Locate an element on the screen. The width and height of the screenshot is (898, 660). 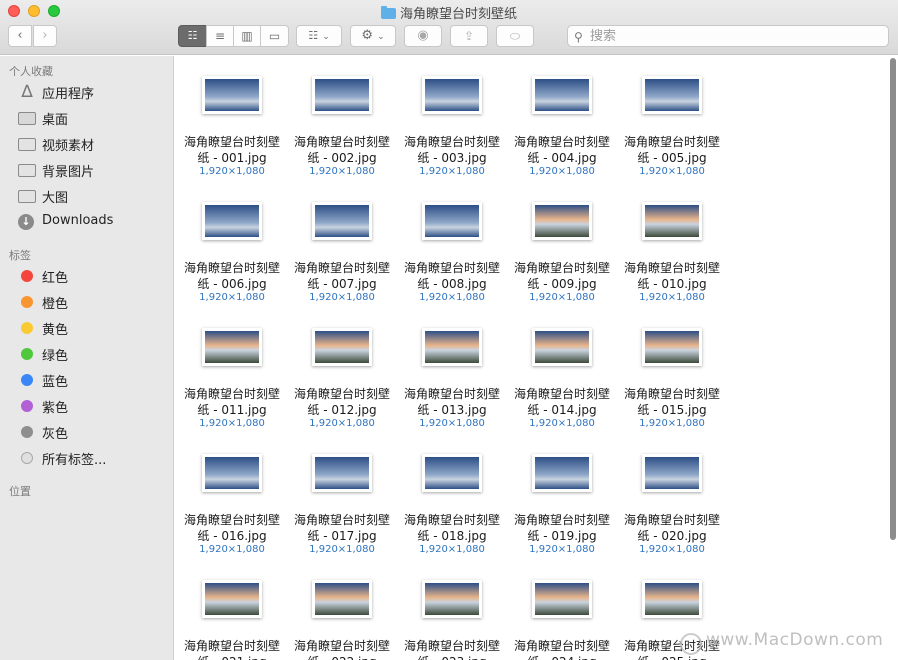
forward-button: › is located at coordinates (45, 36).